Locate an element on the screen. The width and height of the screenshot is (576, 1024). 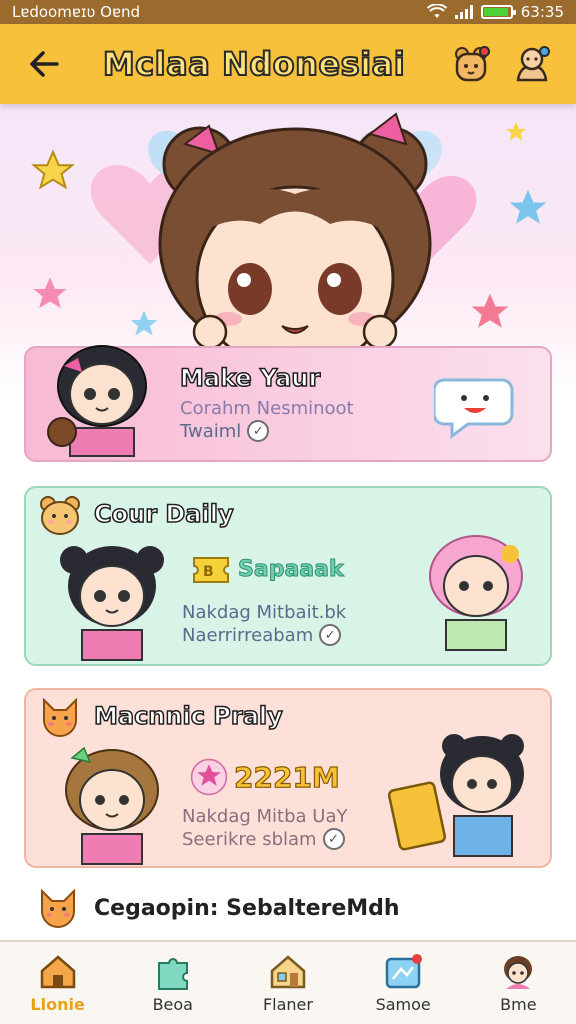
status-icons: 63:35 is located at coordinates (495, 12).